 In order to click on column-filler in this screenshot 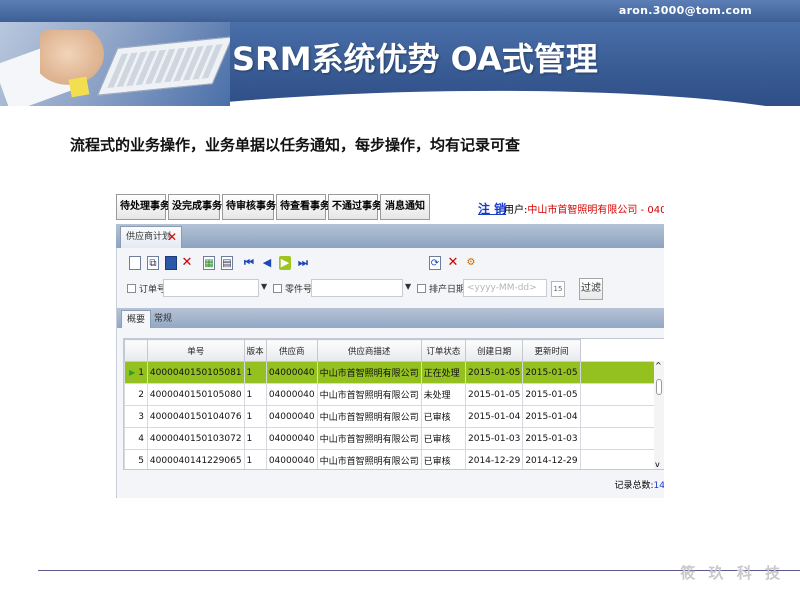, I will do `click(622, 350)`.